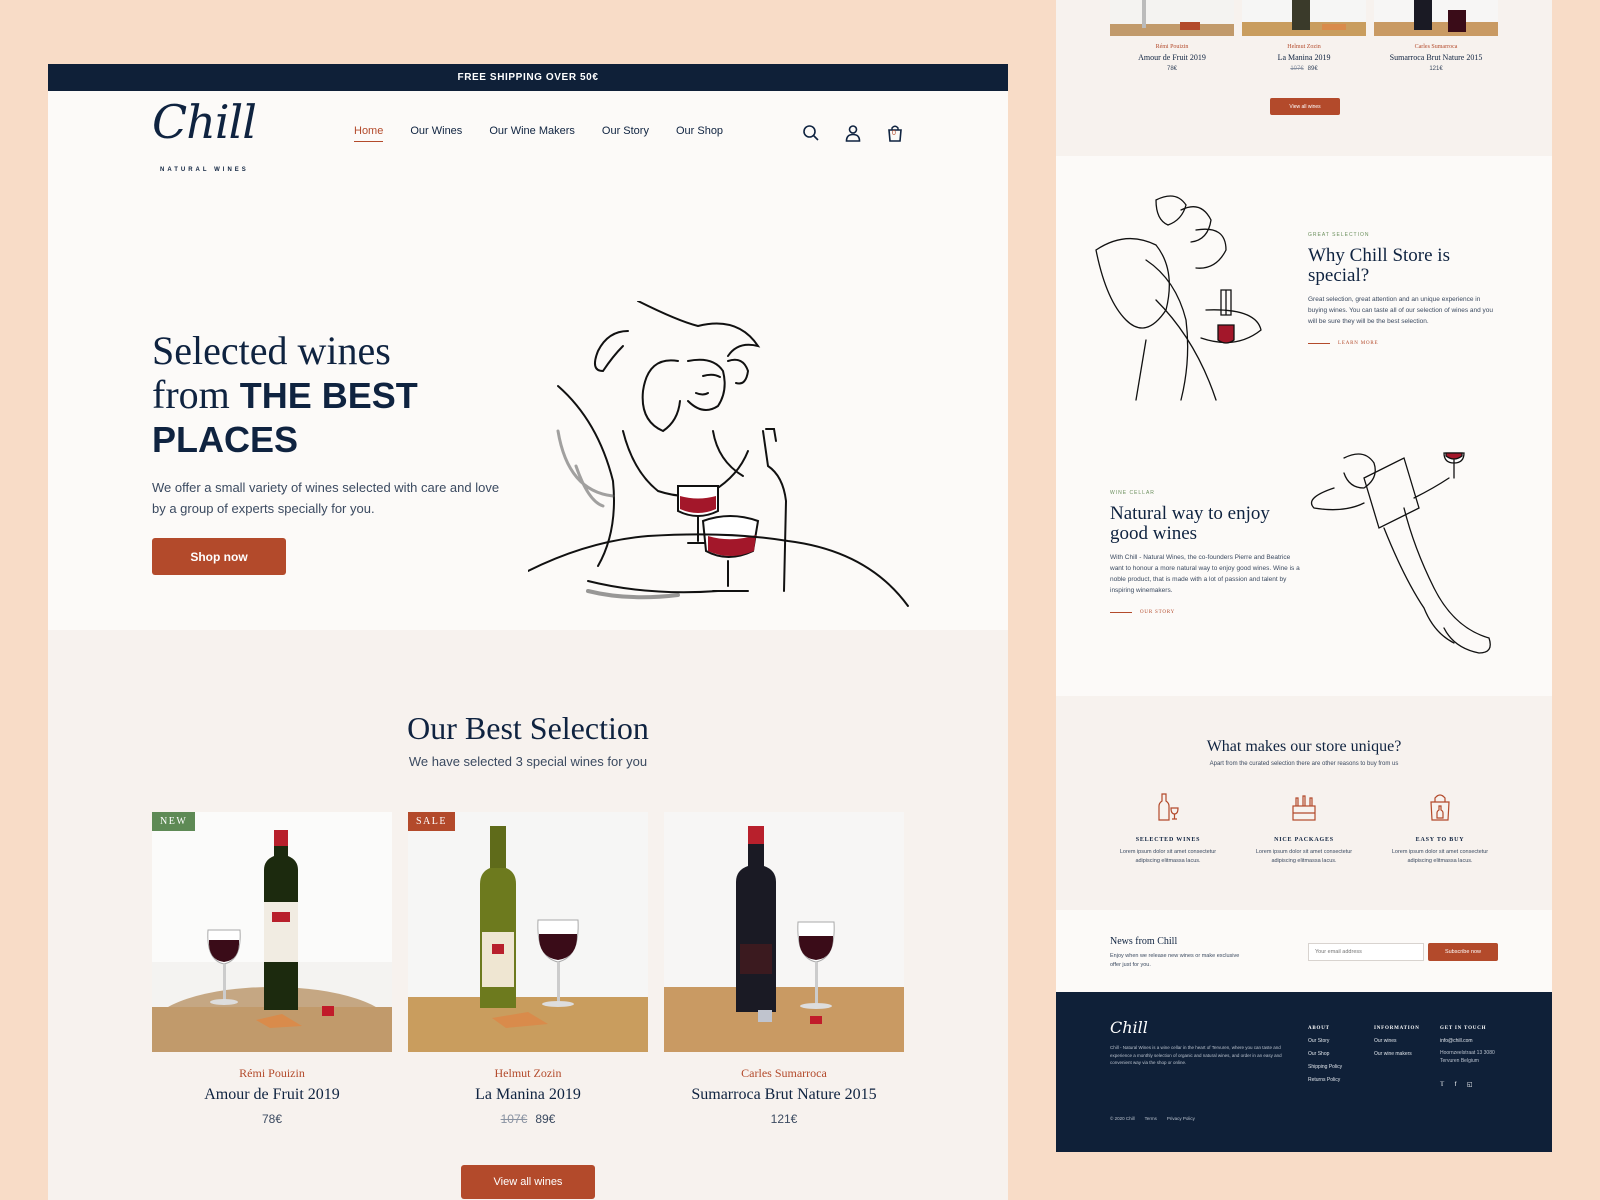 The image size is (1600, 1200). I want to click on footer-link-our-story: Our Story, so click(1325, 1041).